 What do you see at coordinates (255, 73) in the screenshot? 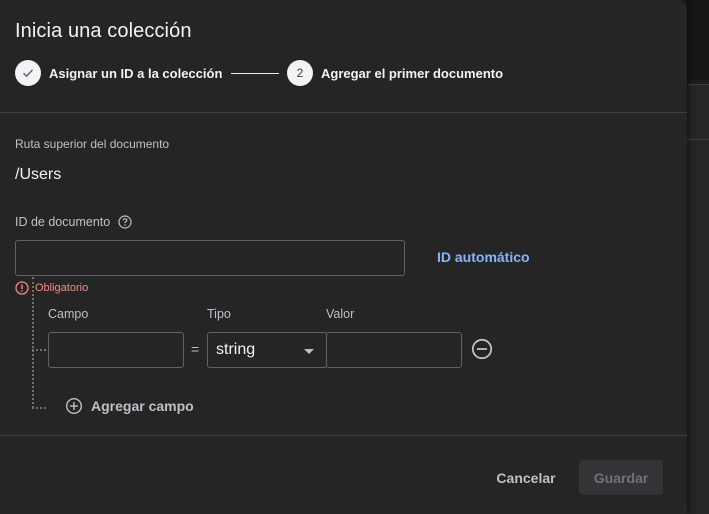
I see `step-connector` at bounding box center [255, 73].